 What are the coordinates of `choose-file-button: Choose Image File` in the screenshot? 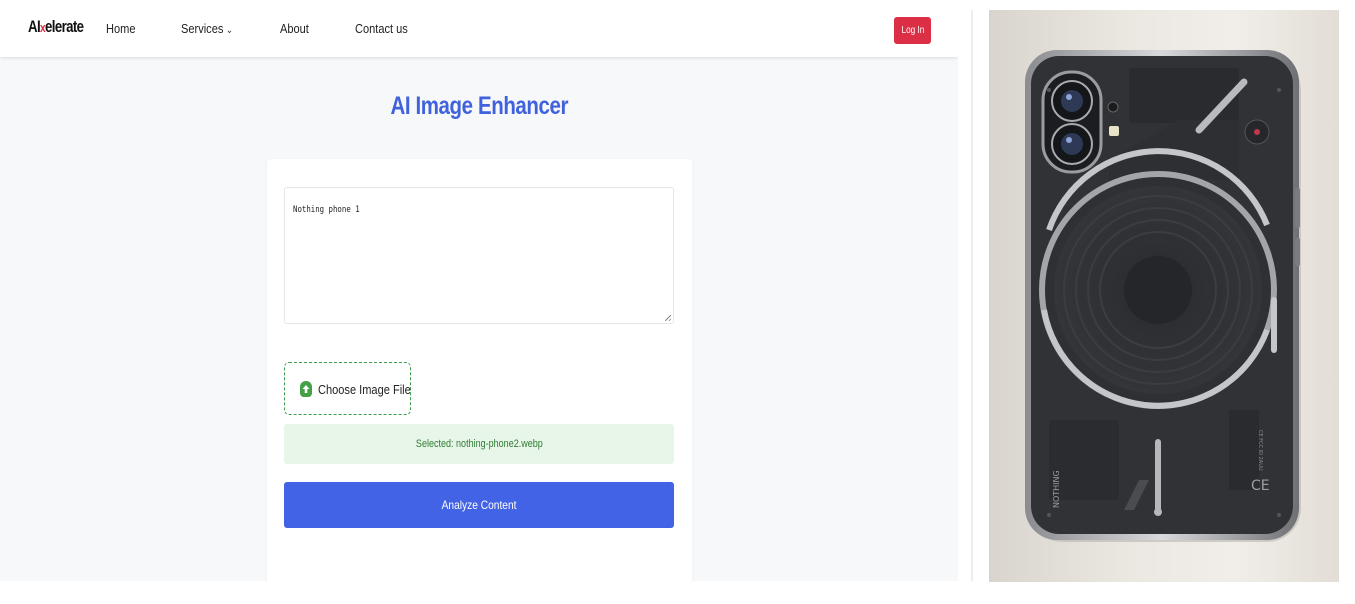 It's located at (347, 388).